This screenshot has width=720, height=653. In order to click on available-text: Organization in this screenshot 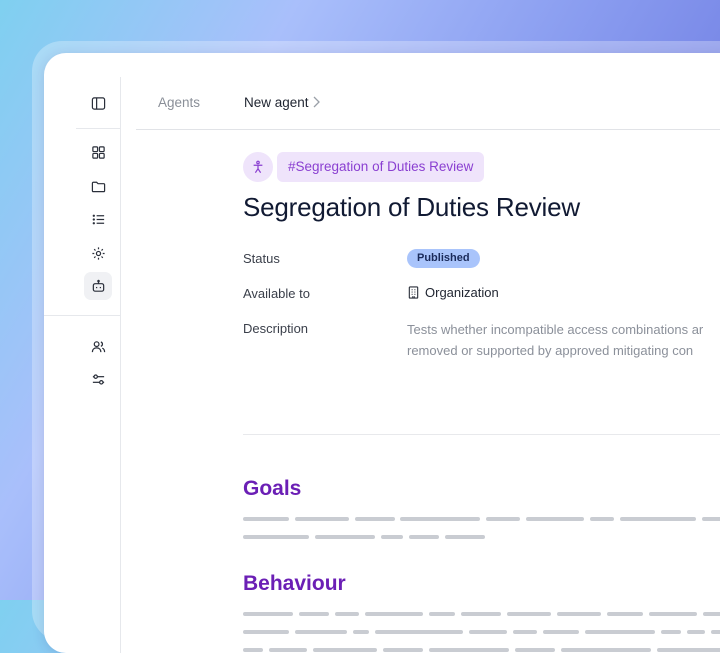, I will do `click(462, 292)`.